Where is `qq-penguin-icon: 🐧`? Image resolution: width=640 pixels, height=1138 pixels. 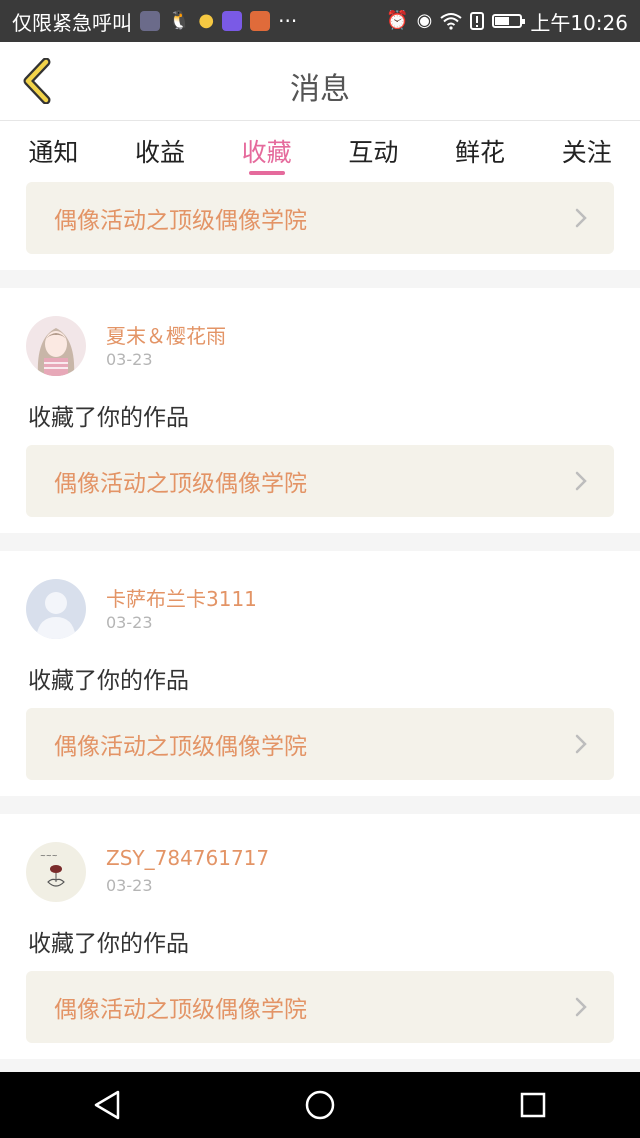 qq-penguin-icon: 🐧 is located at coordinates (179, 20).